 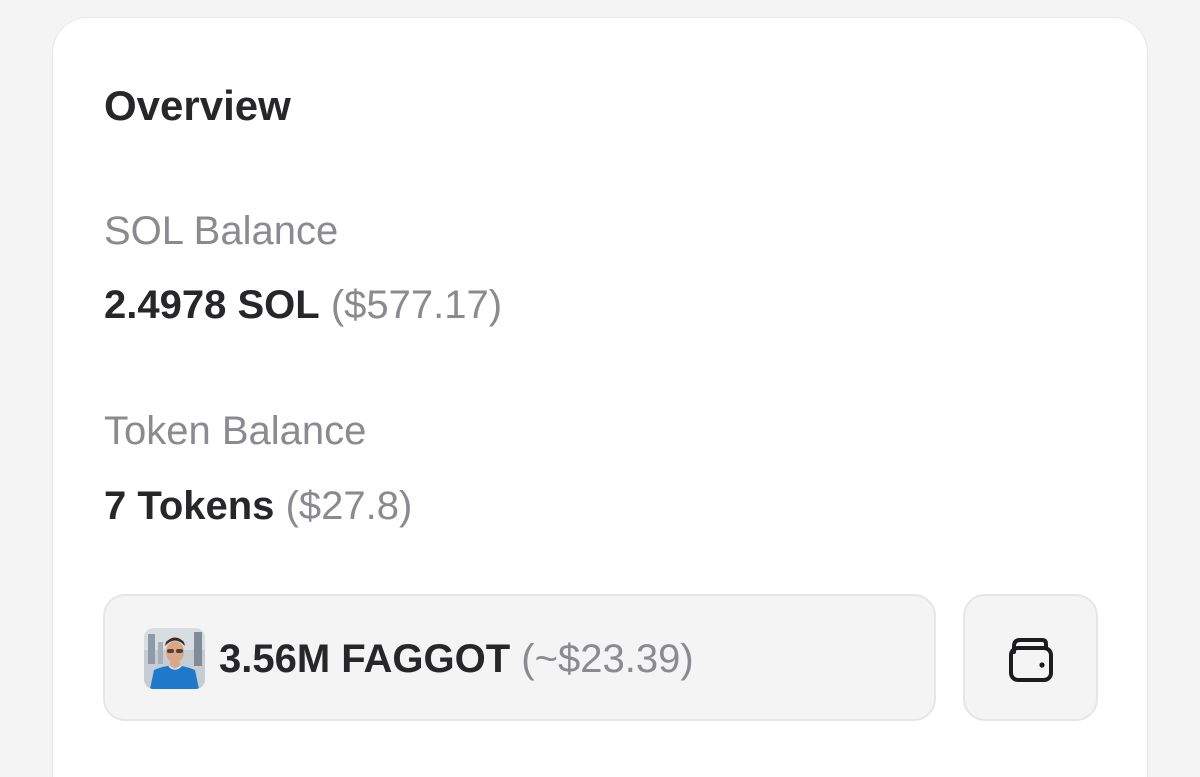 What do you see at coordinates (221, 231) in the screenshot?
I see `sol-balance-label: SOL Balance` at bounding box center [221, 231].